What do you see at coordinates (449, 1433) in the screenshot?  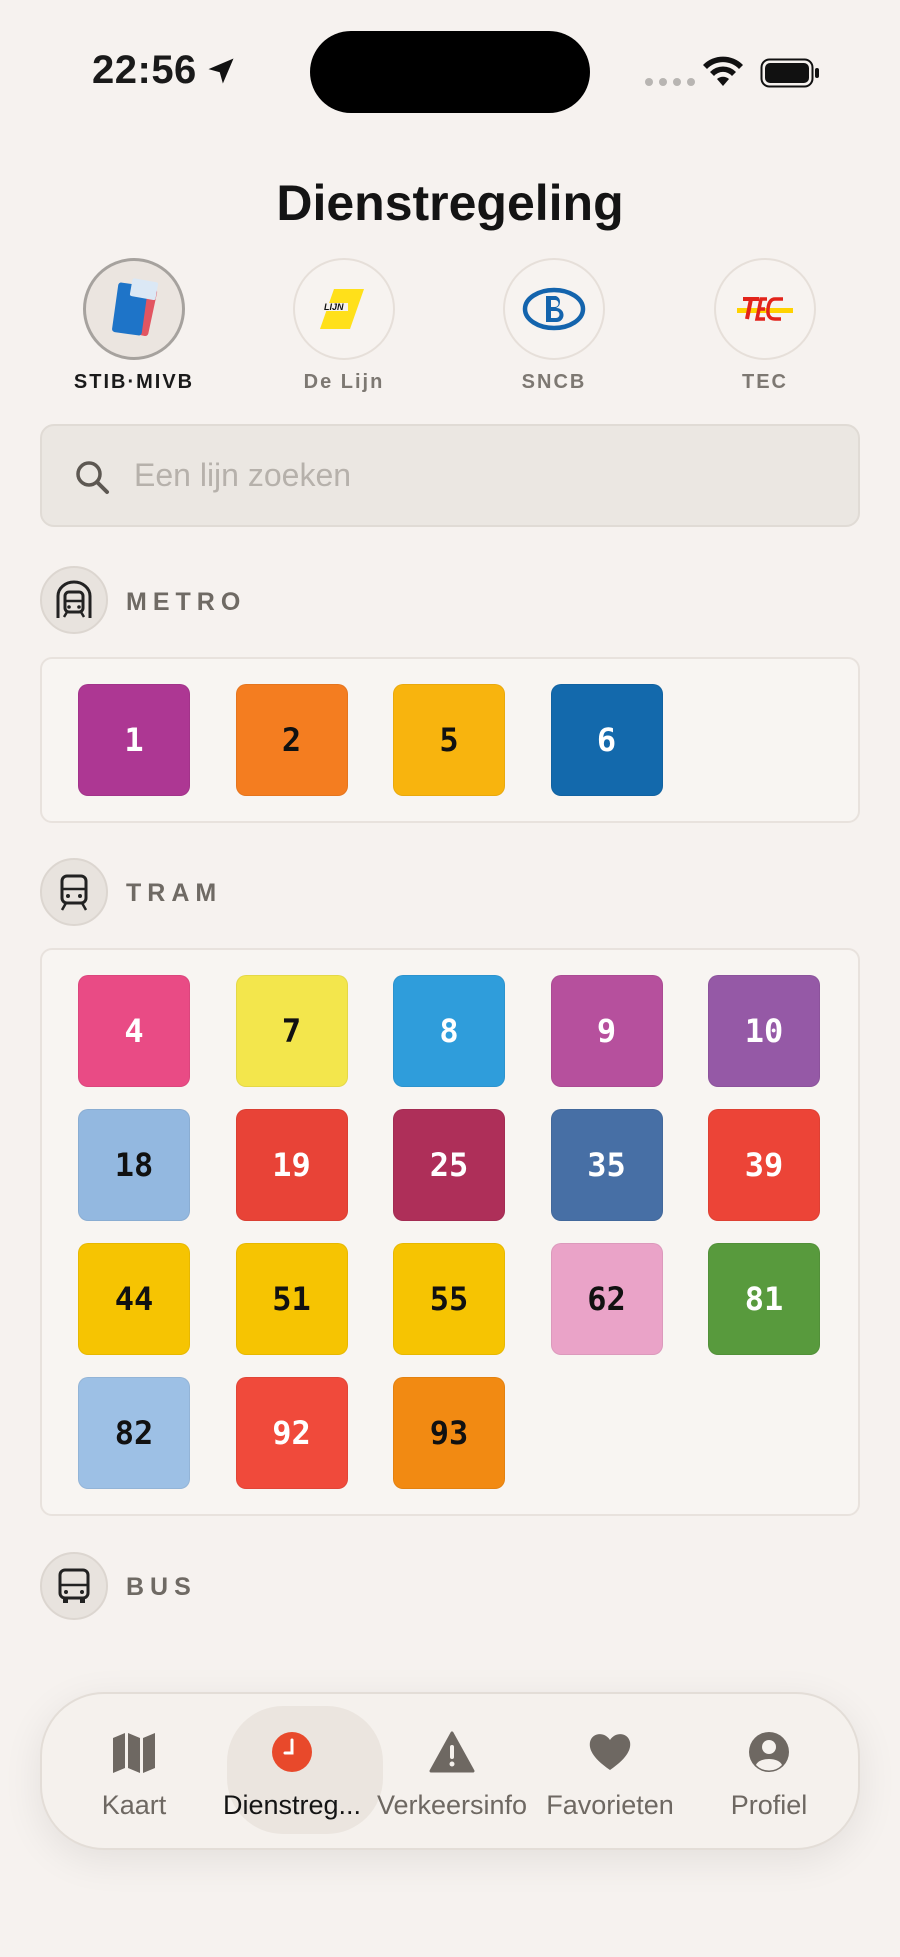 I see `tram-line-93: 93` at bounding box center [449, 1433].